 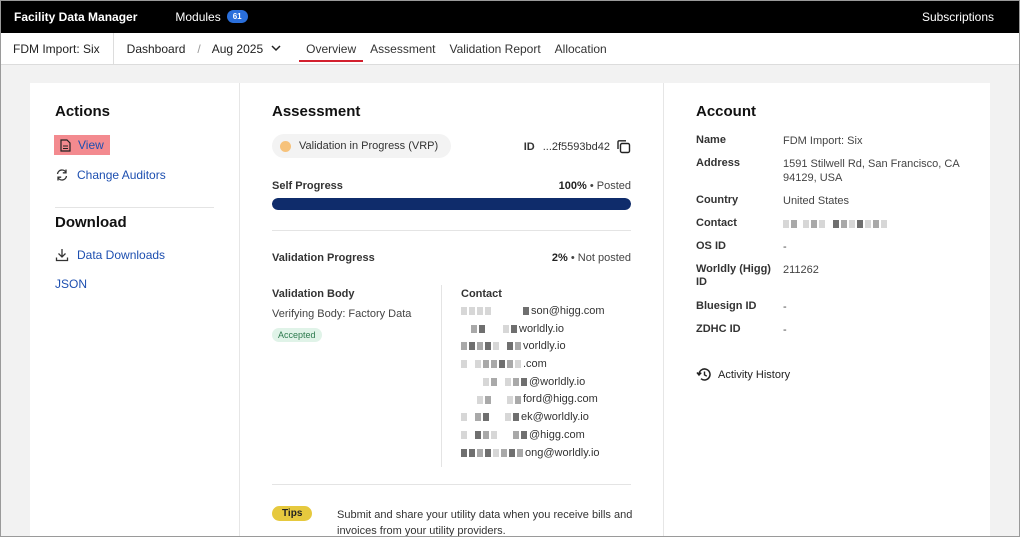 I want to click on modules-label: Modules, so click(x=198, y=16).